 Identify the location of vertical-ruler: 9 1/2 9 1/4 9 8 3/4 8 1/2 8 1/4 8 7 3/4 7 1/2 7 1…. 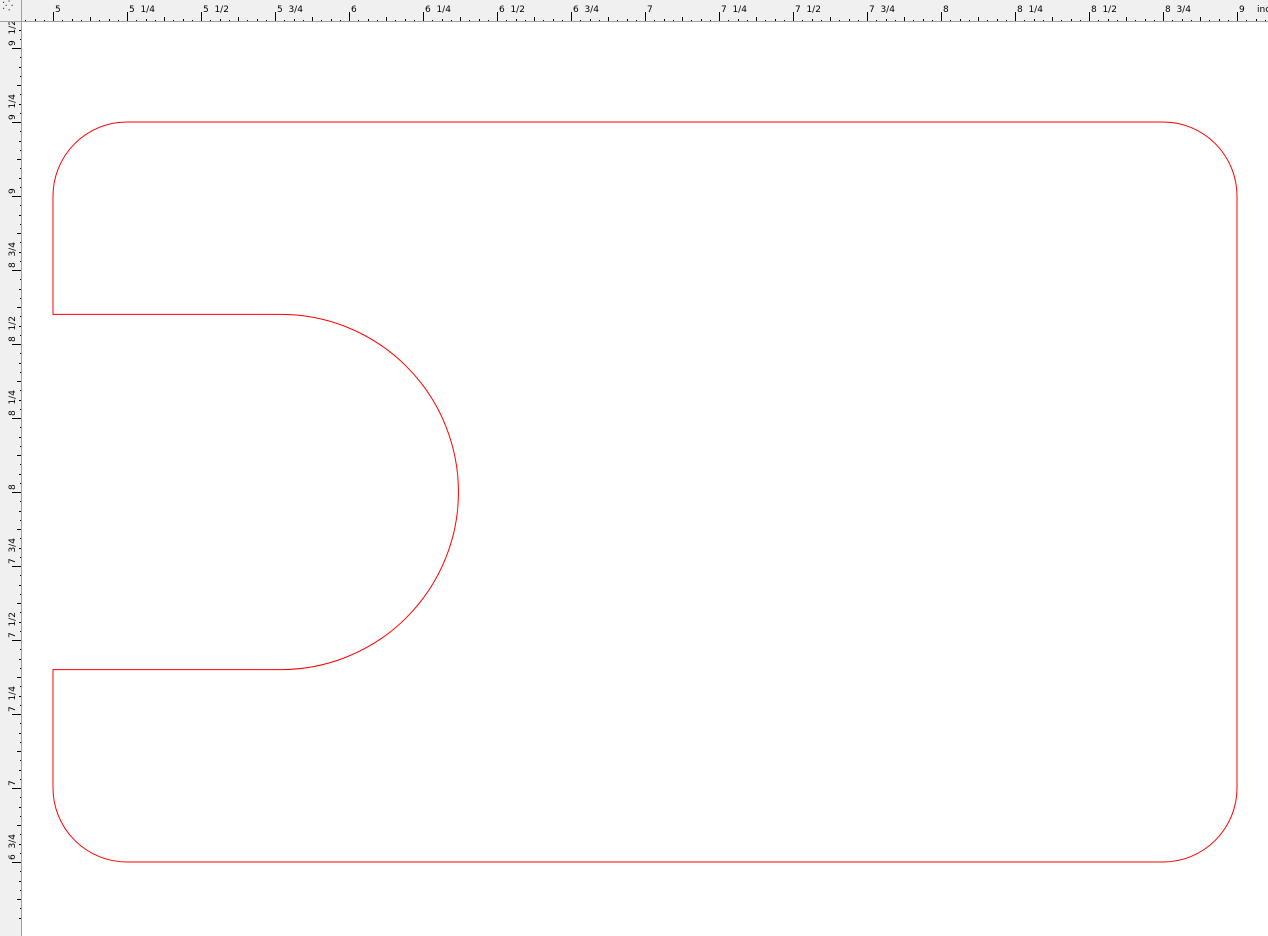
(11, 479).